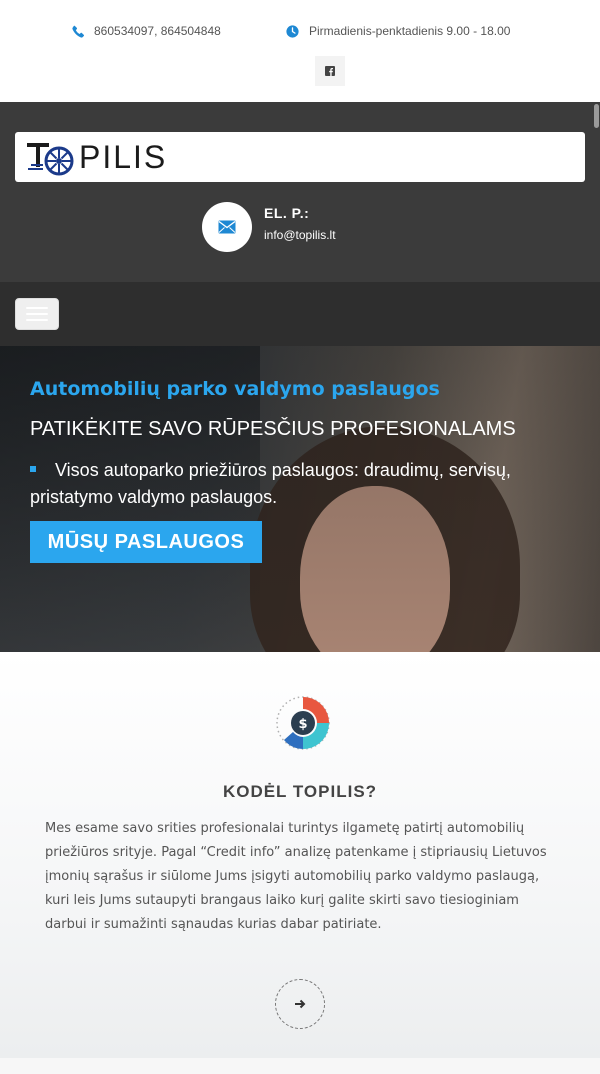 Image resolution: width=600 pixels, height=1074 pixels. I want to click on phone-icon, so click(78, 31).